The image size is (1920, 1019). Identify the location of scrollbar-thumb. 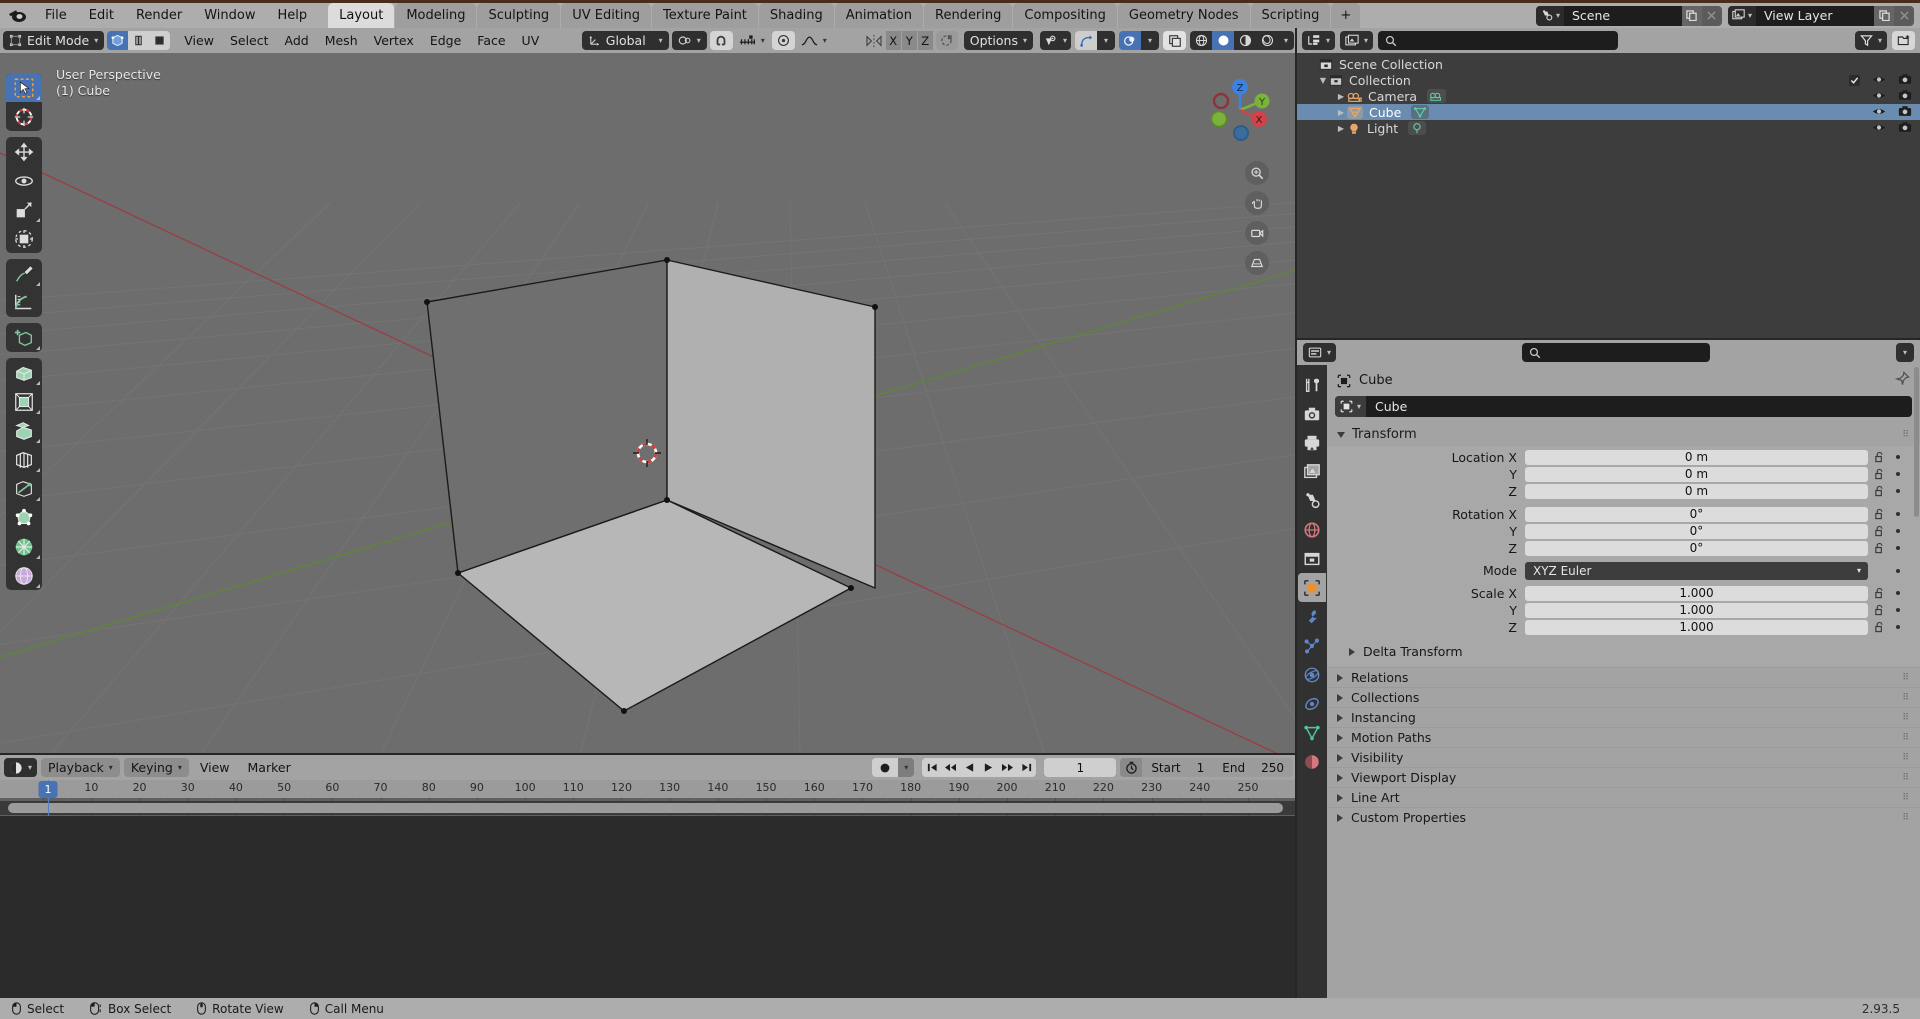
(645, 808).